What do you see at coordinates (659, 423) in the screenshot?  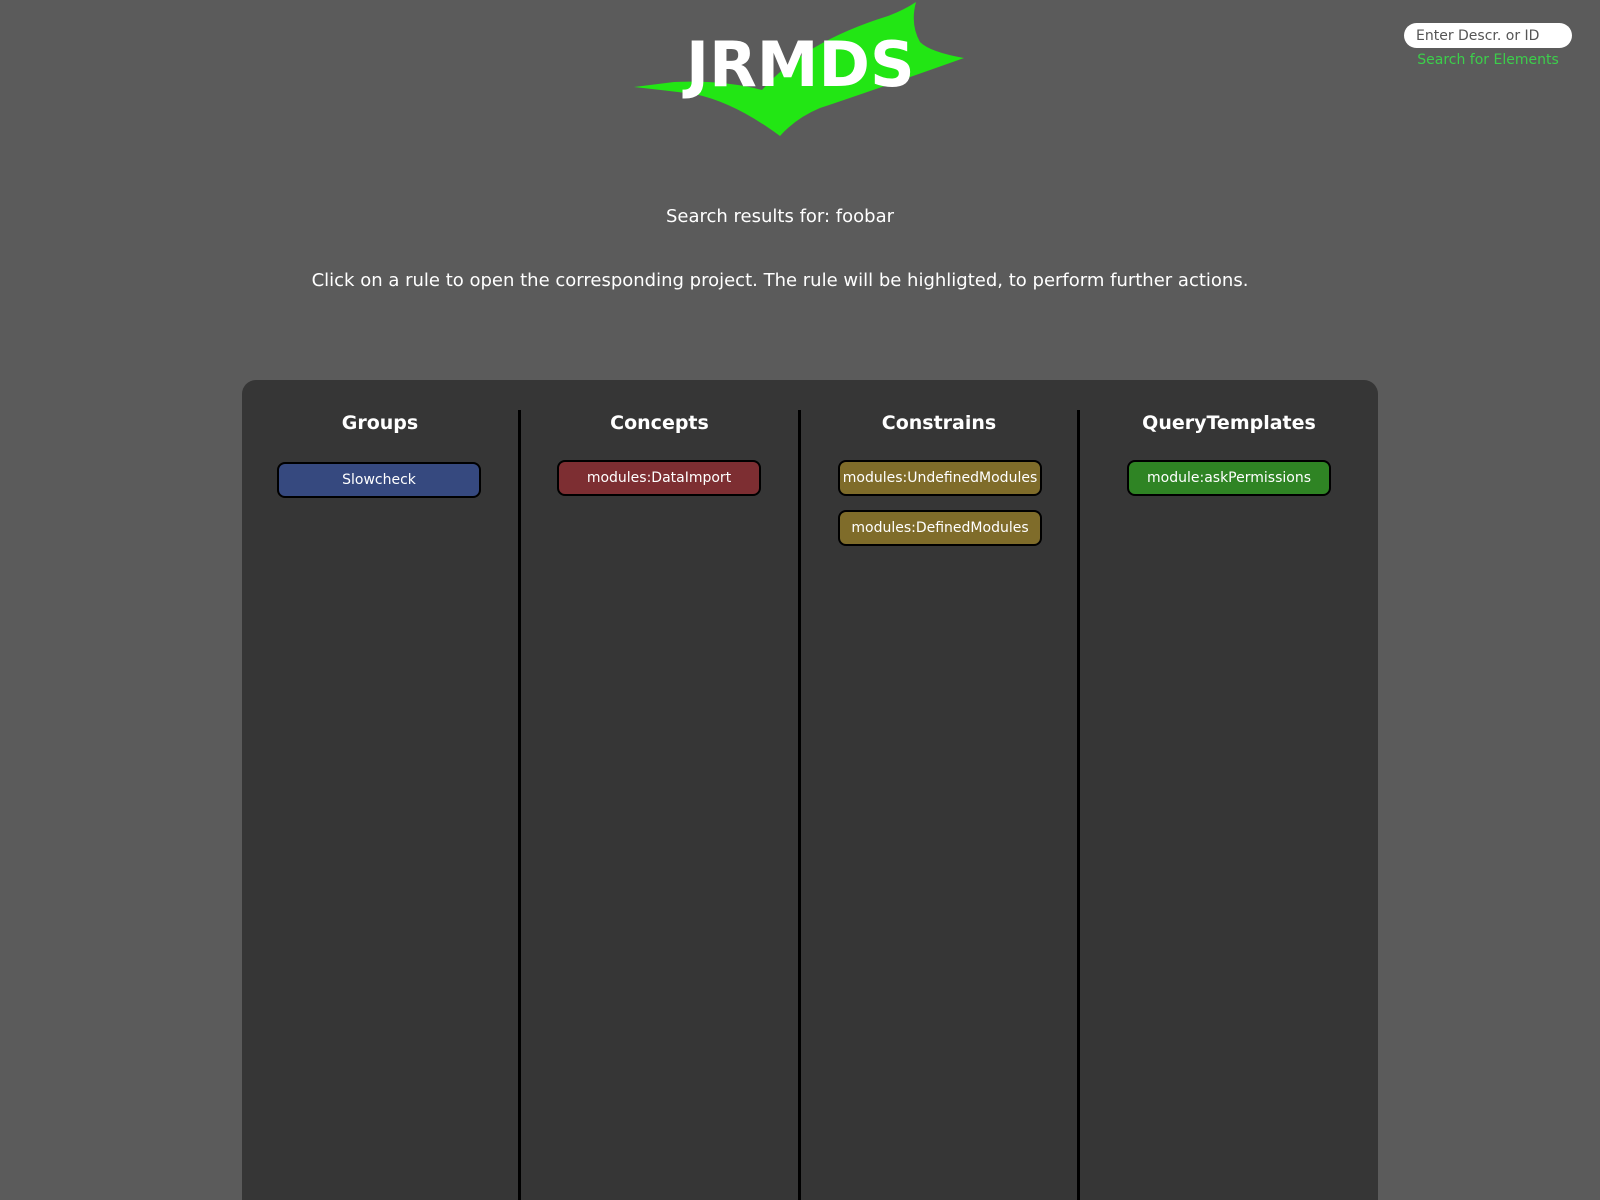 I see `concepts-column-title: Concepts` at bounding box center [659, 423].